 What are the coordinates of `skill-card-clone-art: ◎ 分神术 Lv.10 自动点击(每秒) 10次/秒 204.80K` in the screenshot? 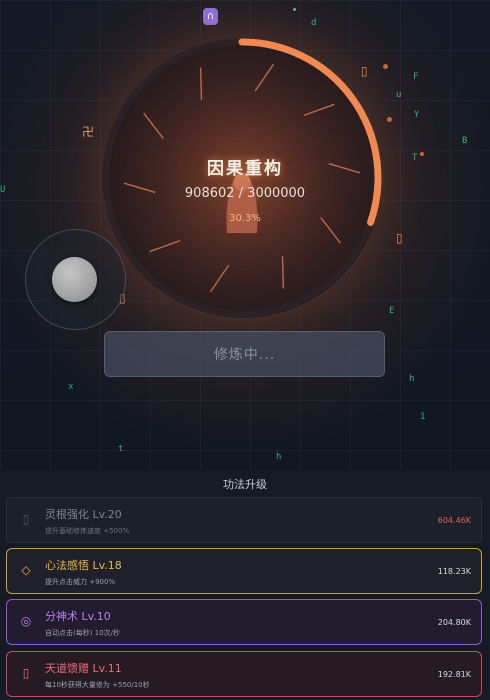 It's located at (244, 622).